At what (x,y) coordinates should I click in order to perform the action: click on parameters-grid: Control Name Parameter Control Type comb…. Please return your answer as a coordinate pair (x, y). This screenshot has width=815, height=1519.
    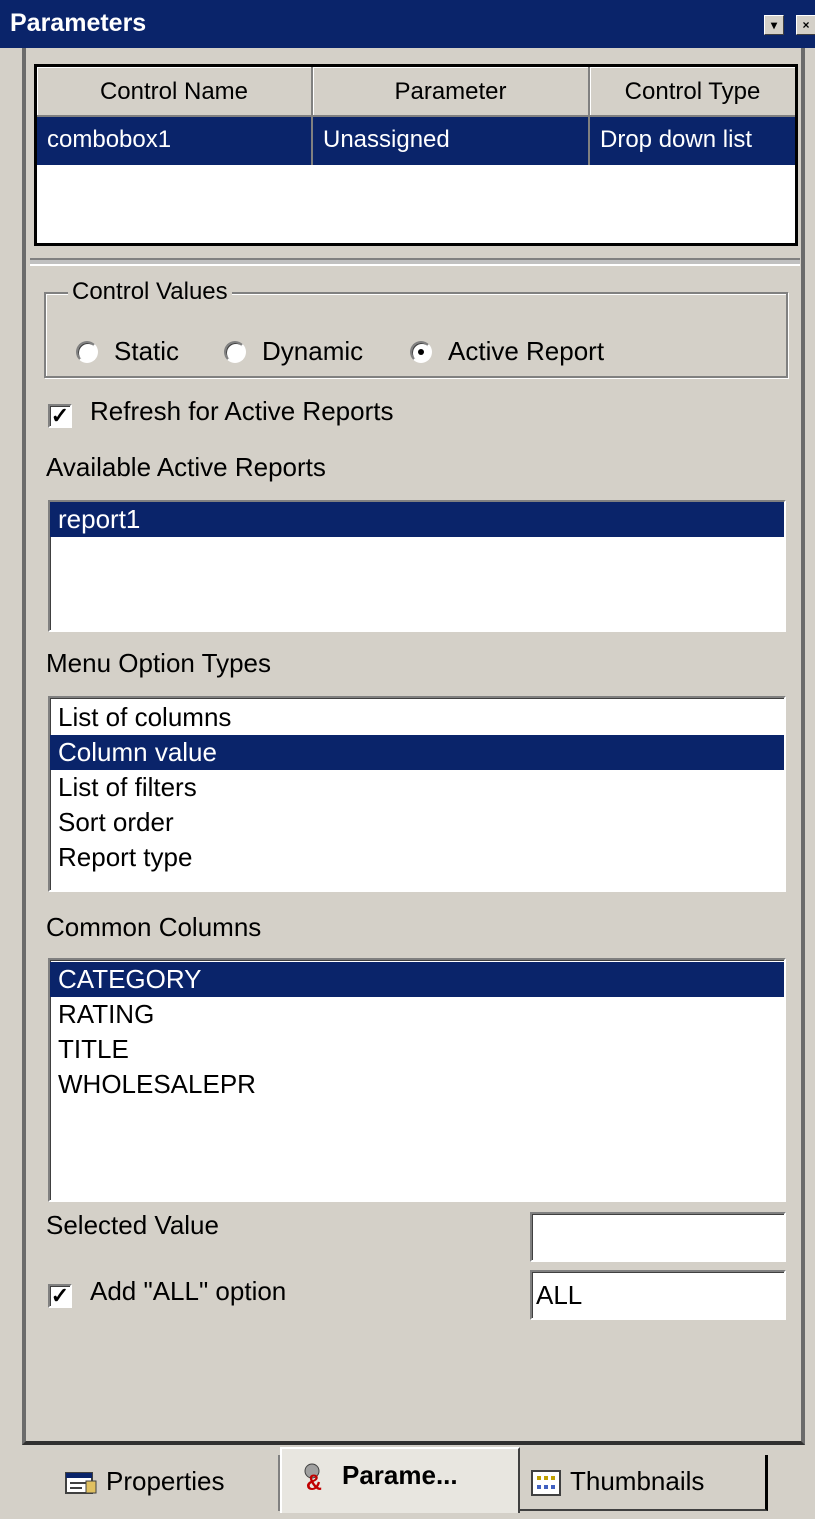
    Looking at the image, I should click on (416, 155).